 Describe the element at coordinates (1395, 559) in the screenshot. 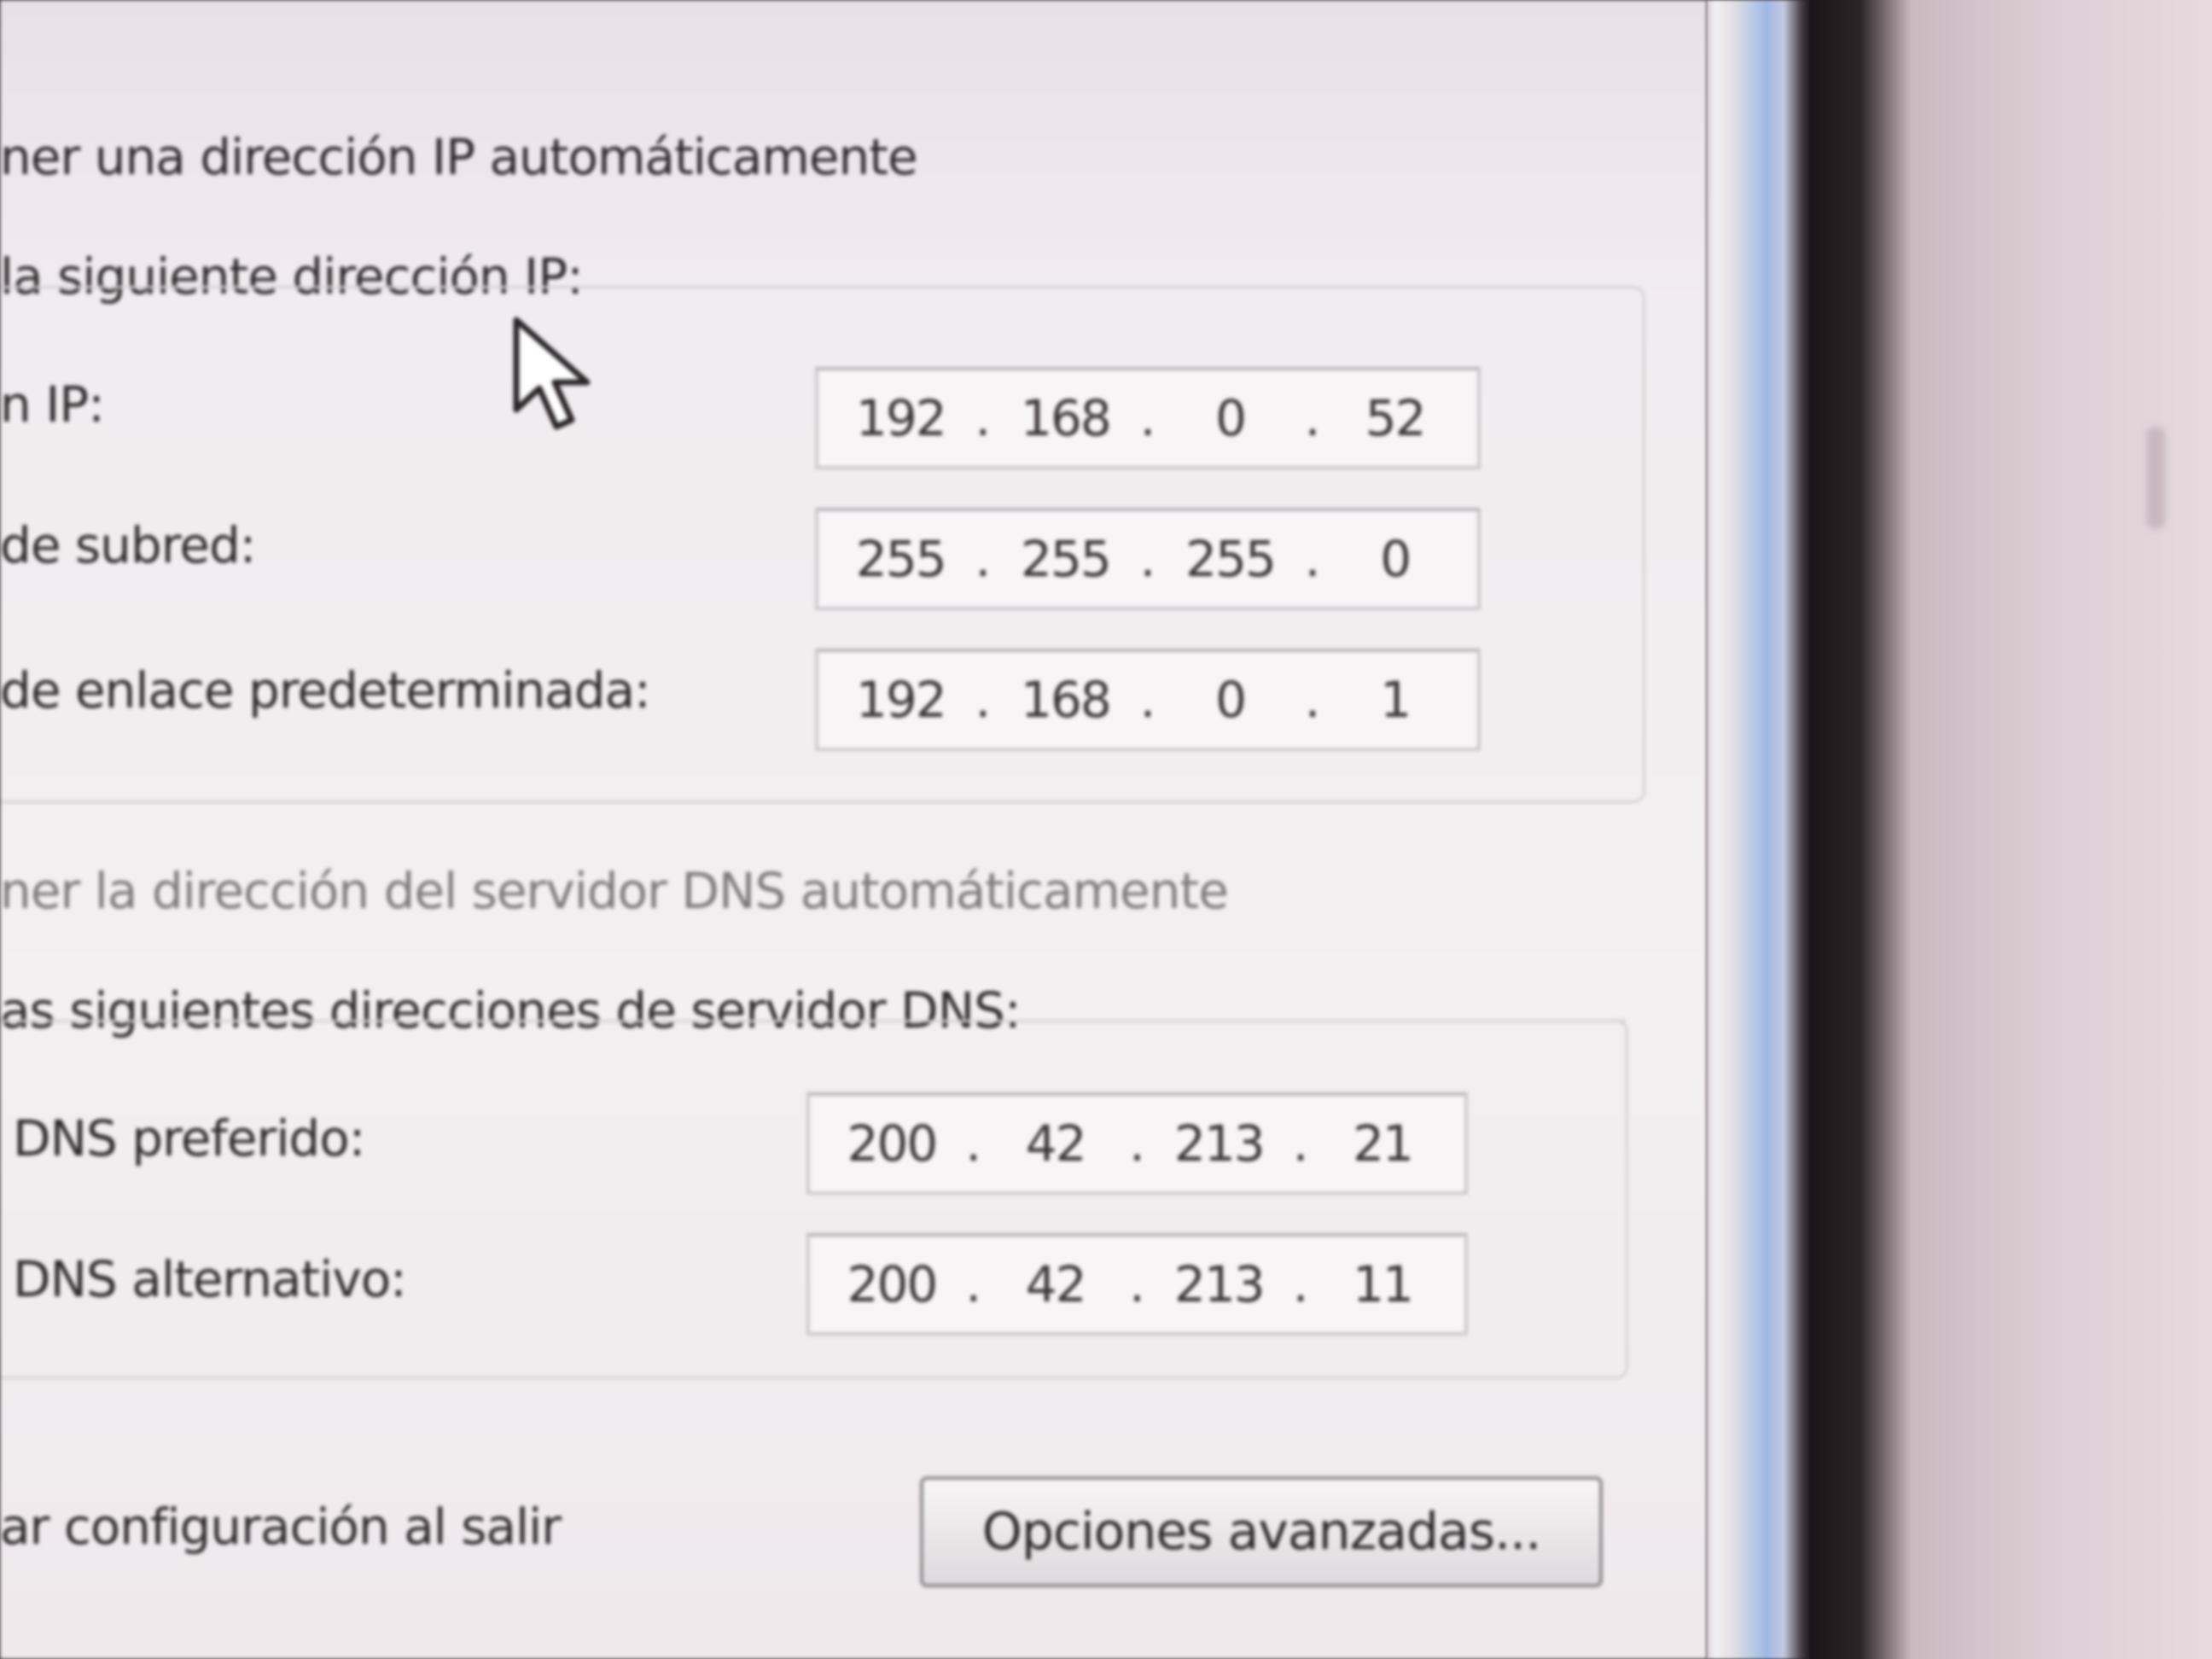

I see `mask-octet-4: 0` at that location.